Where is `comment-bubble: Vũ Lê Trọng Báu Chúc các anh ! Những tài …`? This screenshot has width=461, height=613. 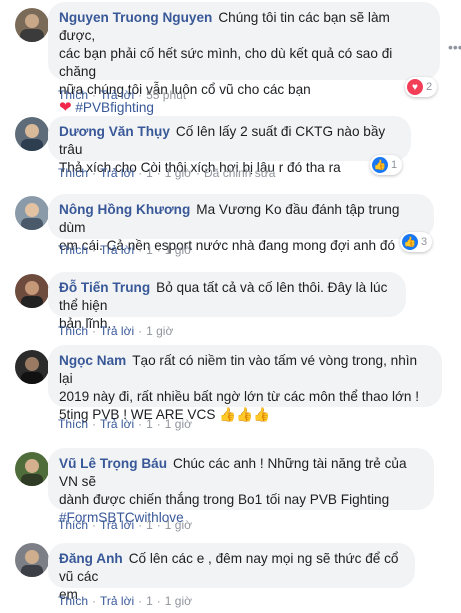
comment-bubble: Vũ Lê Trọng Báu Chúc các anh ! Những tài … is located at coordinates (241, 486).